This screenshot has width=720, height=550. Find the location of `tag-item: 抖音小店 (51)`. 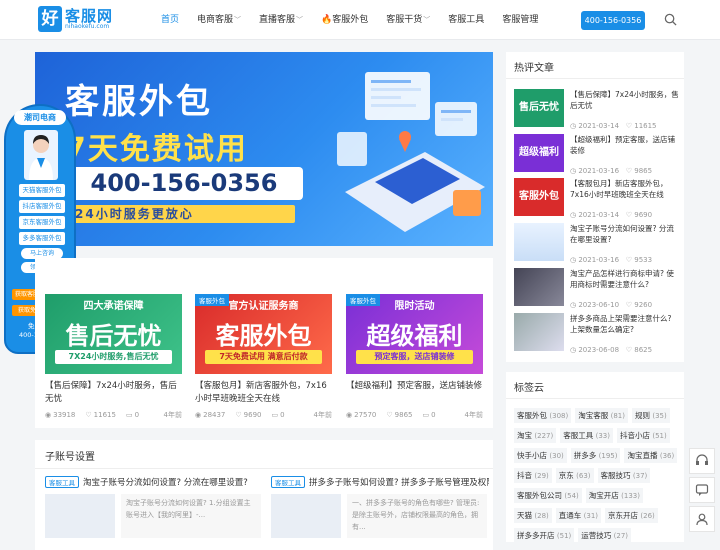

tag-item: 抖音小店 (51) is located at coordinates (643, 435).